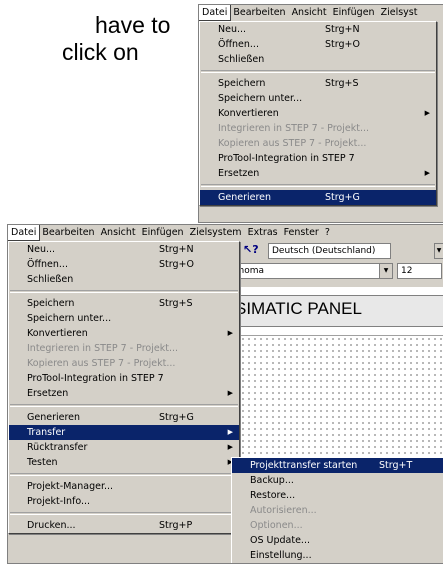 This screenshot has width=443, height=564. What do you see at coordinates (57, 447) in the screenshot?
I see `menu-item-label: Rücktransfer` at bounding box center [57, 447].